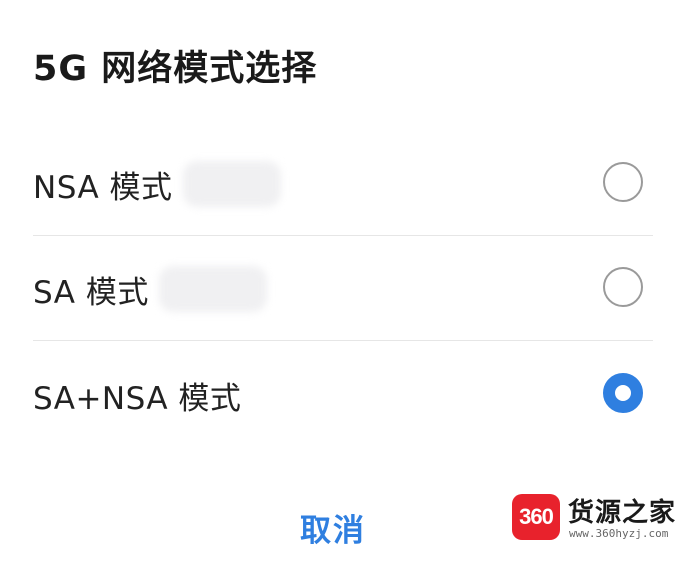 This screenshot has height=571, width=692. What do you see at coordinates (175, 69) in the screenshot?
I see `dialog-title: 5G 网络模式选择` at bounding box center [175, 69].